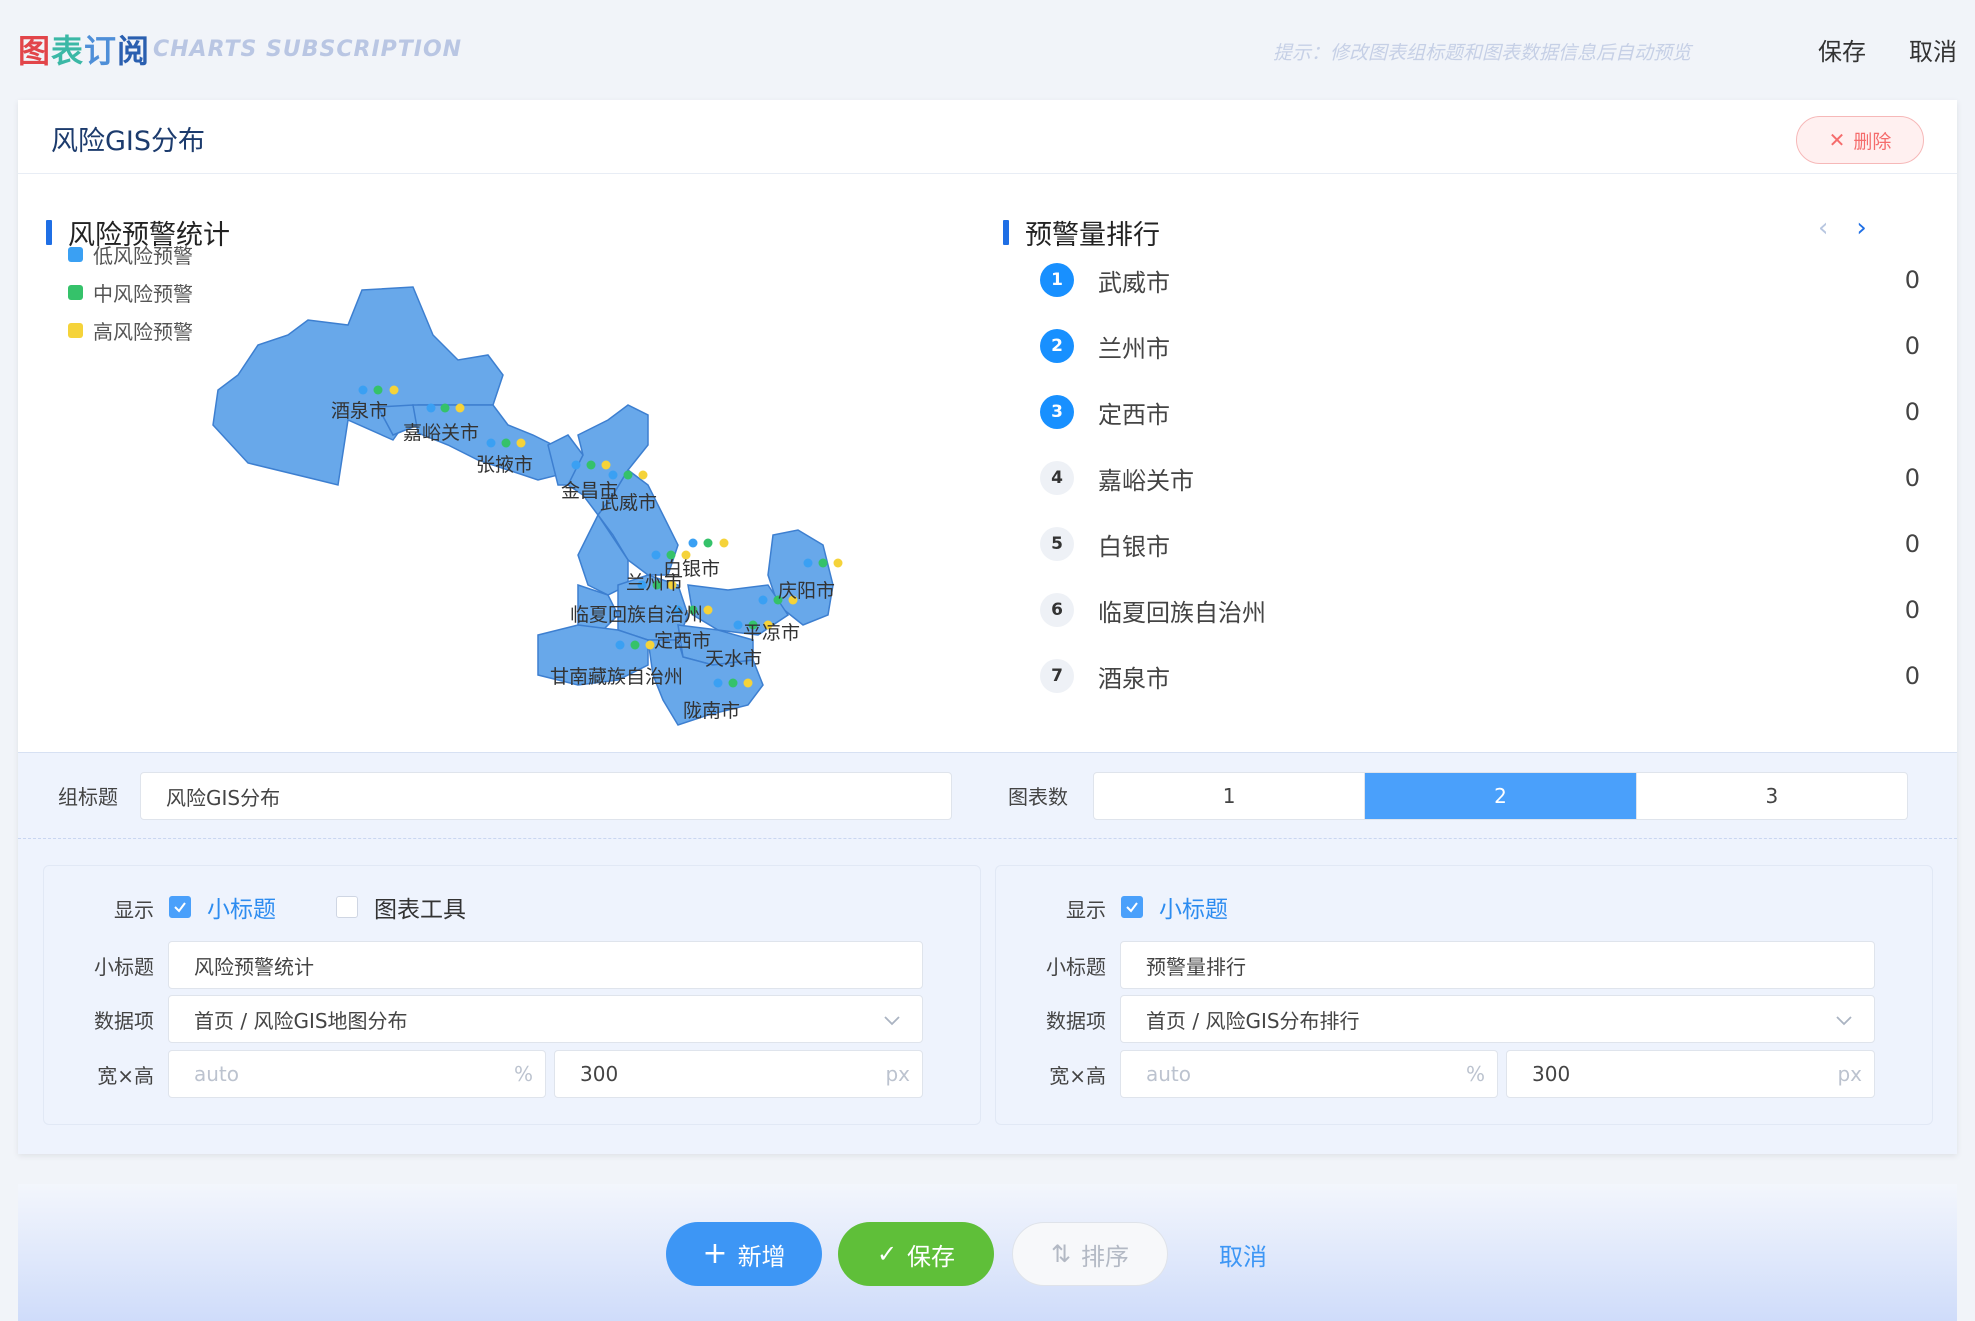 The image size is (1975, 1321). Describe the element at coordinates (1823, 228) in the screenshot. I see `chevron-left-icon: ‹` at that location.